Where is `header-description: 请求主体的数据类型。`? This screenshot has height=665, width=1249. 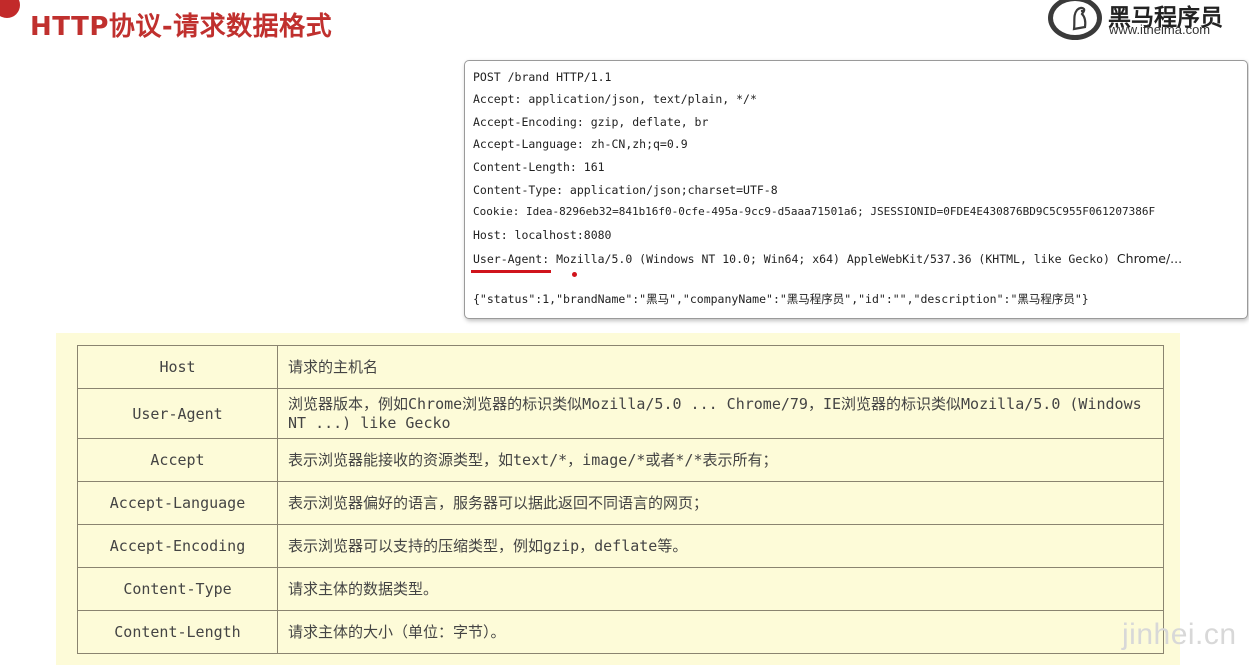 header-description: 请求主体的数据类型。 is located at coordinates (720, 589).